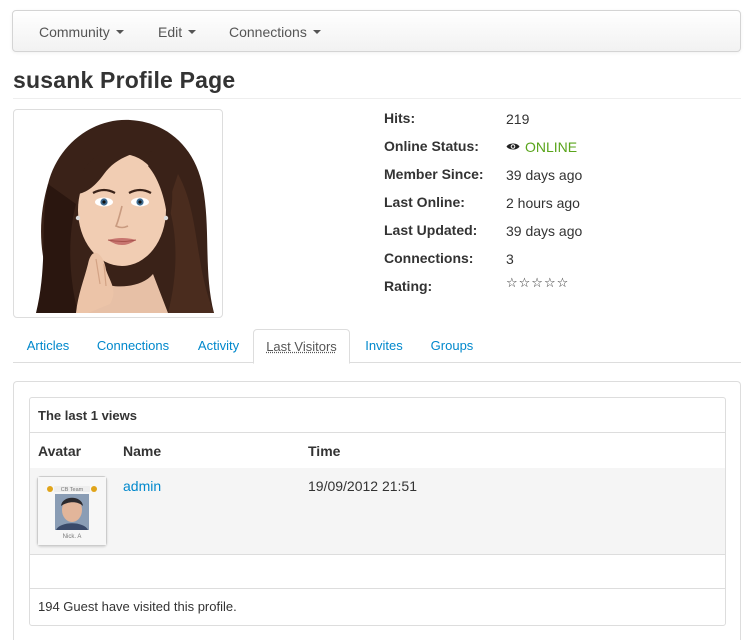 This screenshot has height=640, width=749. What do you see at coordinates (376, 31) in the screenshot?
I see `top-navbar: Community Edit Connections` at bounding box center [376, 31].